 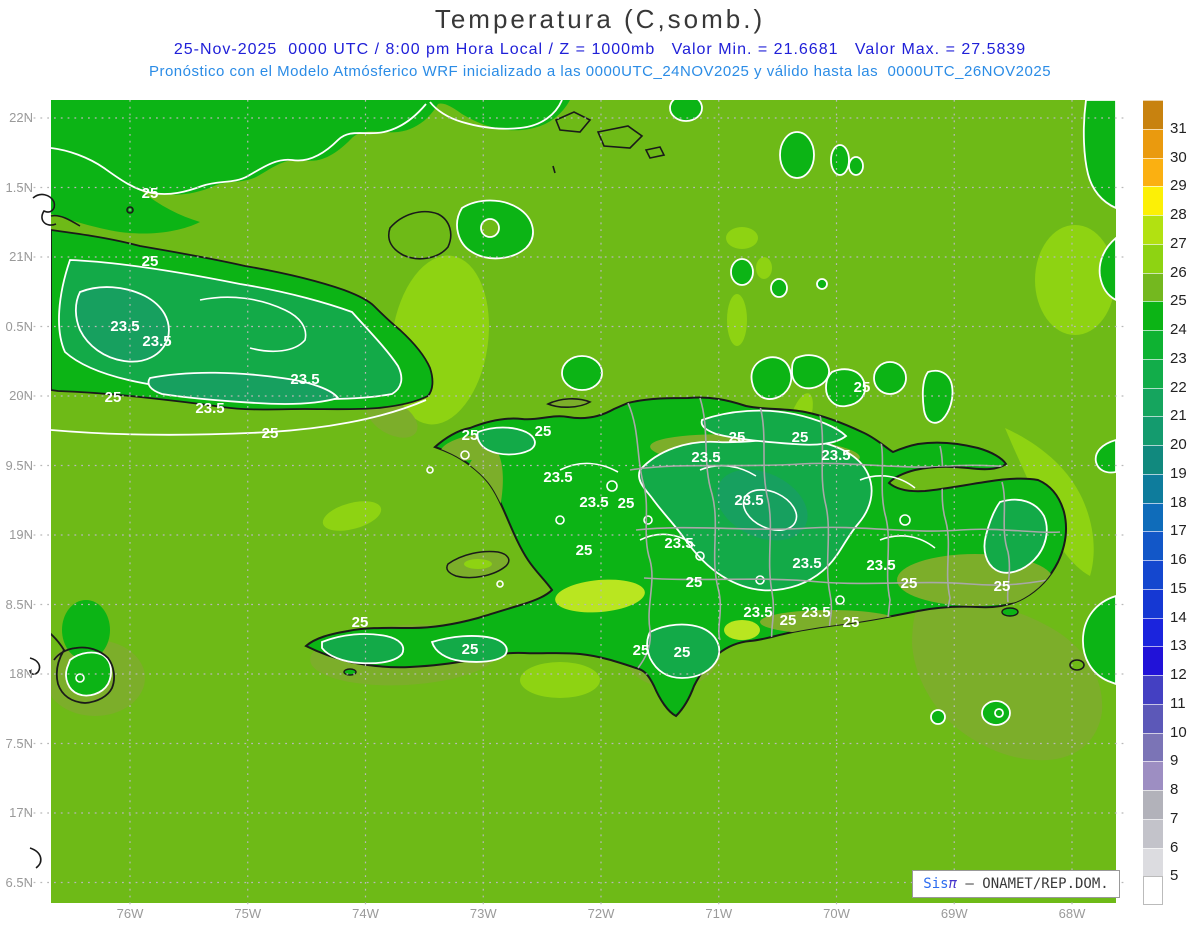 What do you see at coordinates (21, 534) in the screenshot?
I see `lat-tick-label: 19N` at bounding box center [21, 534].